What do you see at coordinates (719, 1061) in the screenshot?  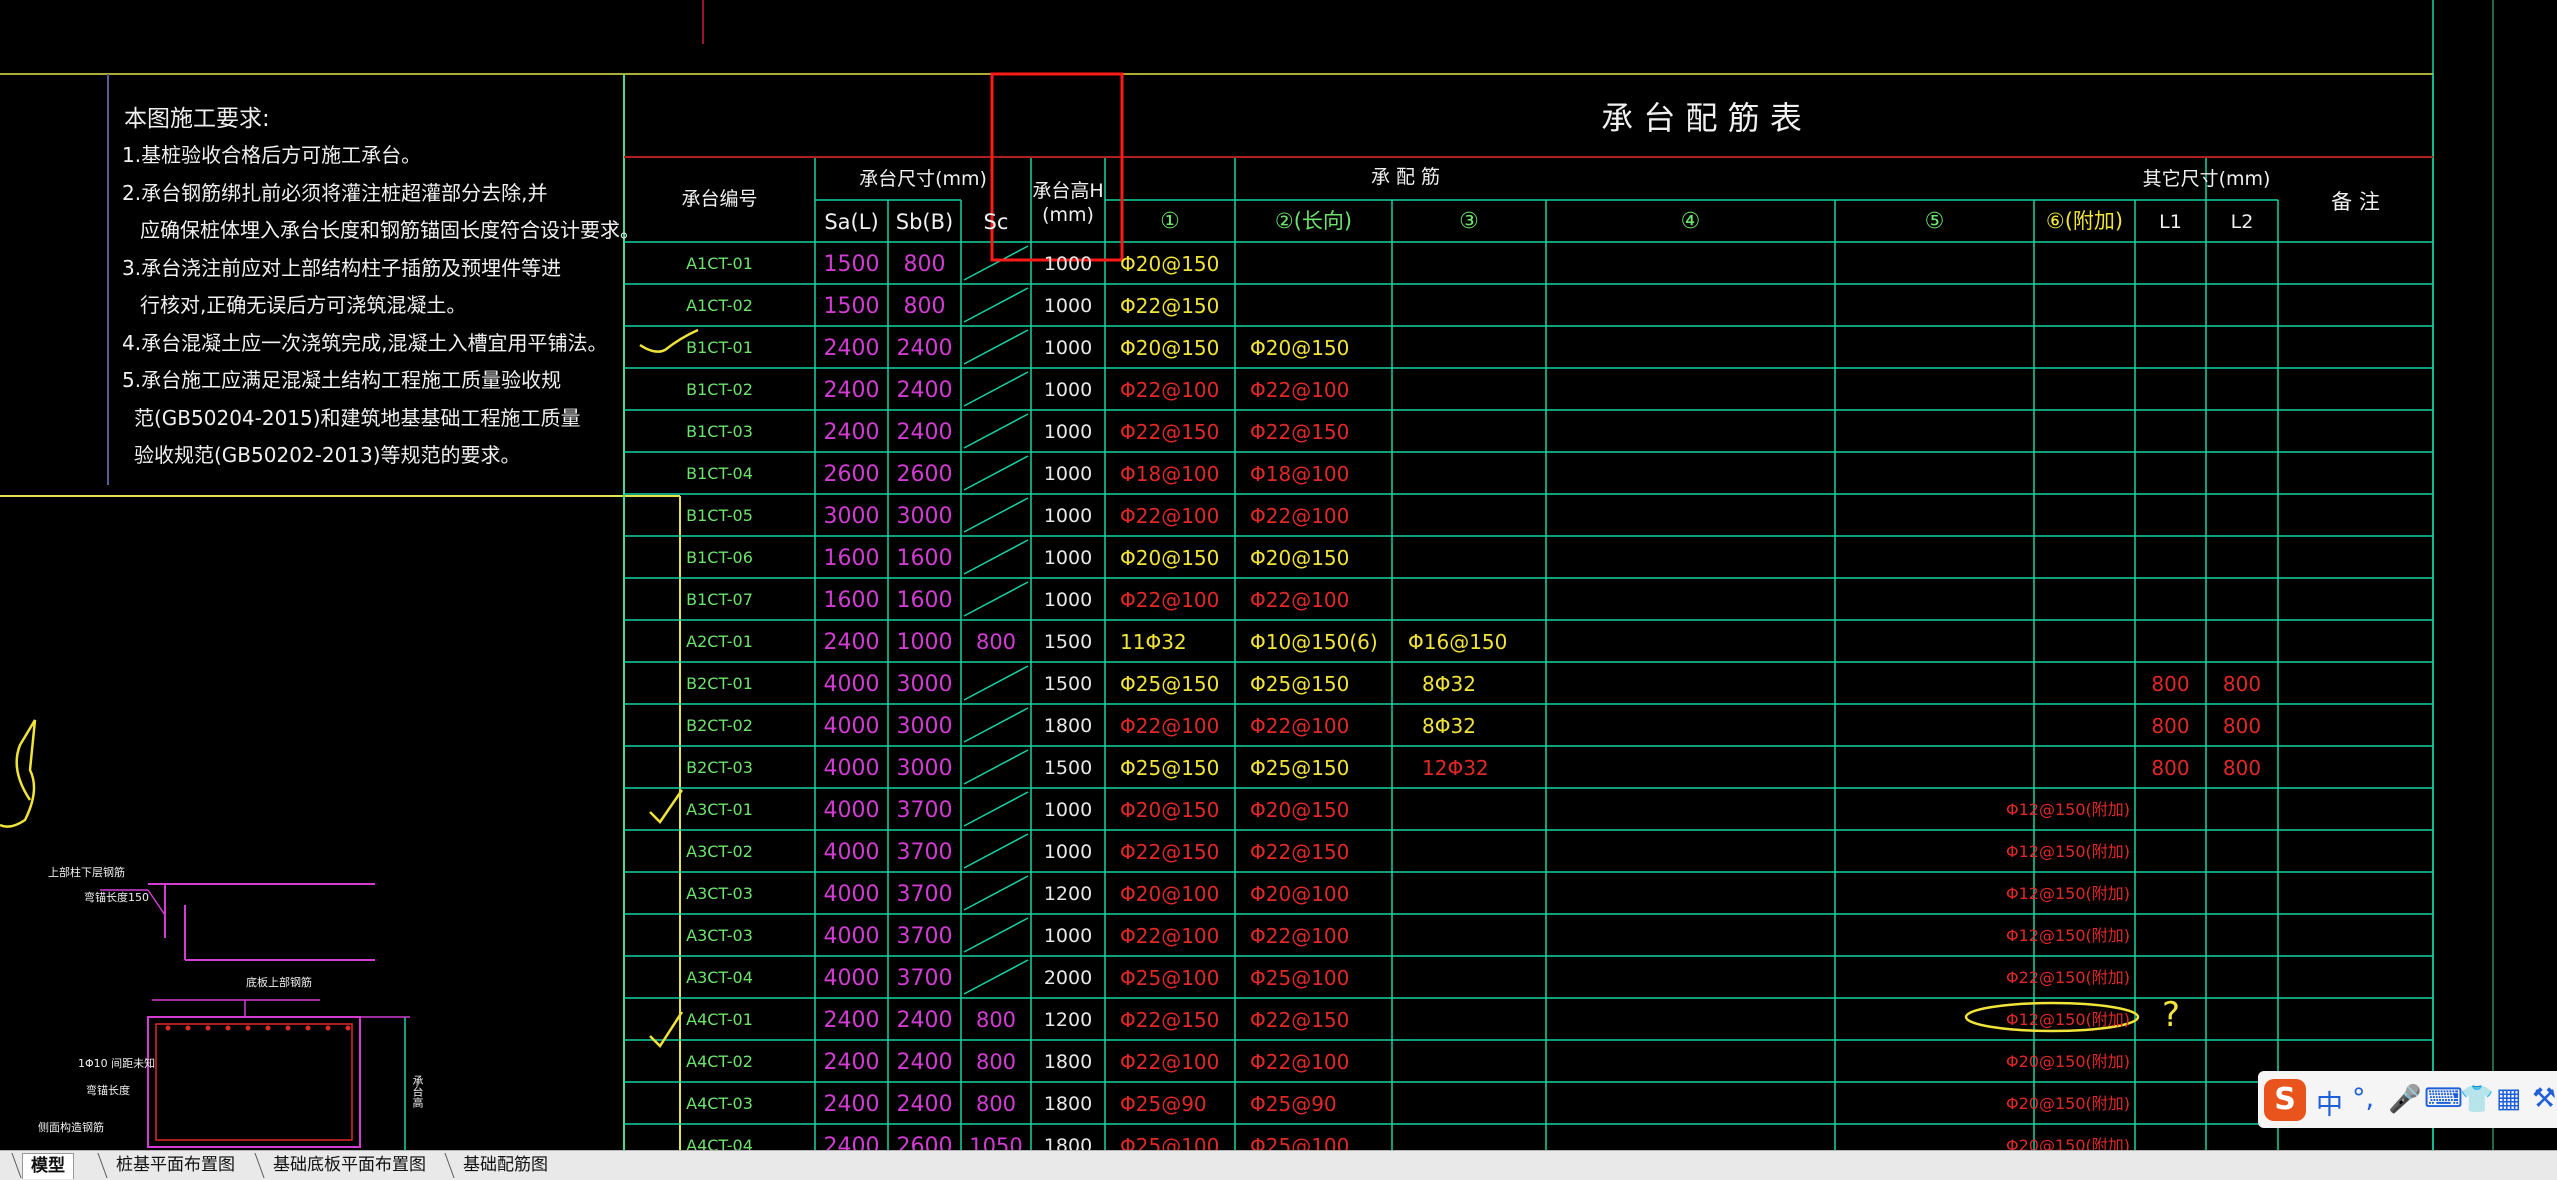 I see `row-id: A4CT-02` at bounding box center [719, 1061].